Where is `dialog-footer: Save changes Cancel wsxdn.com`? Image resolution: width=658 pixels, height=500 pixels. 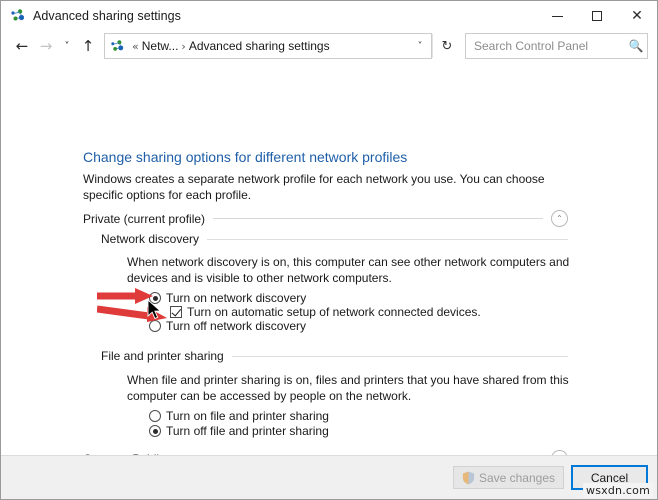
dialog-footer: Save changes Cancel wsxdn.com is located at coordinates (329, 477).